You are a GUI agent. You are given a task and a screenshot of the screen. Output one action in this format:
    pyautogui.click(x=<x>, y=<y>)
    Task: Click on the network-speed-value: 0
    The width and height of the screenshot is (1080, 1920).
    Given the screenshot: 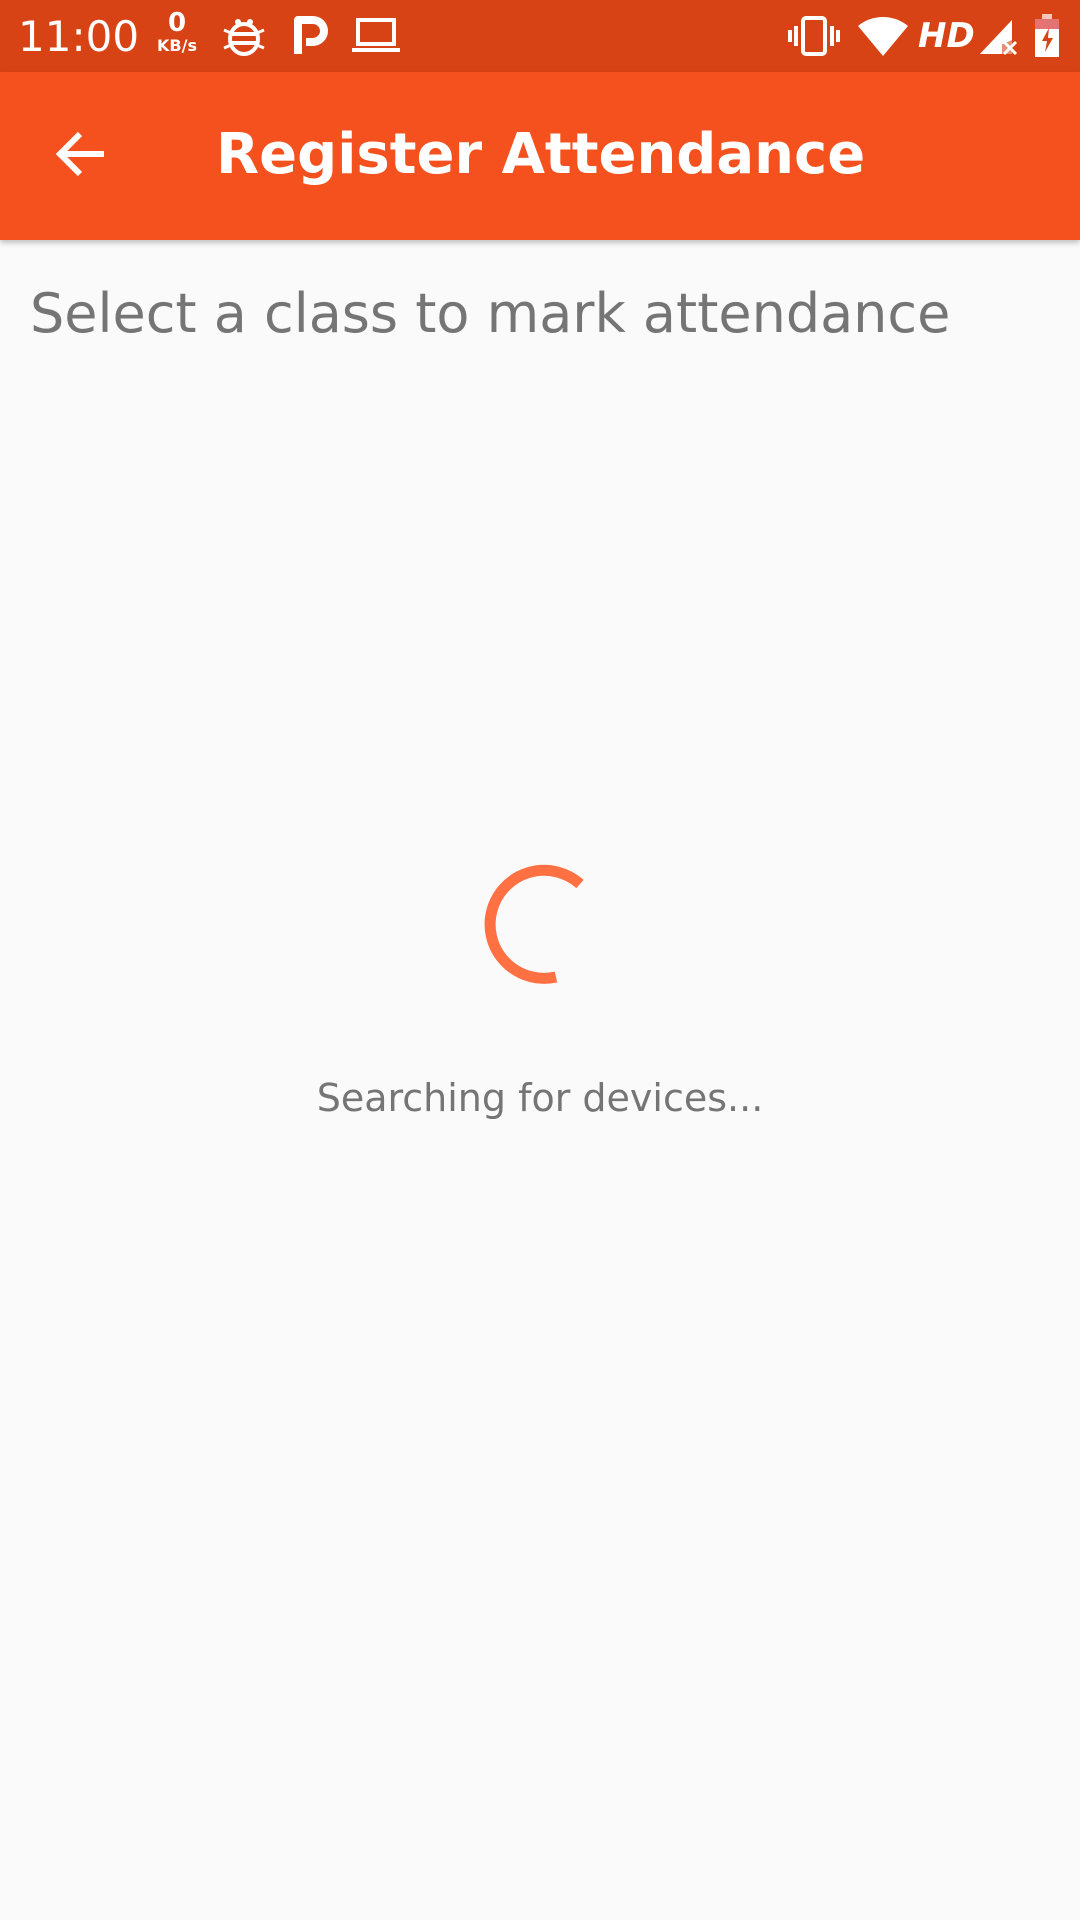 What is the action you would take?
    pyautogui.click(x=177, y=23)
    